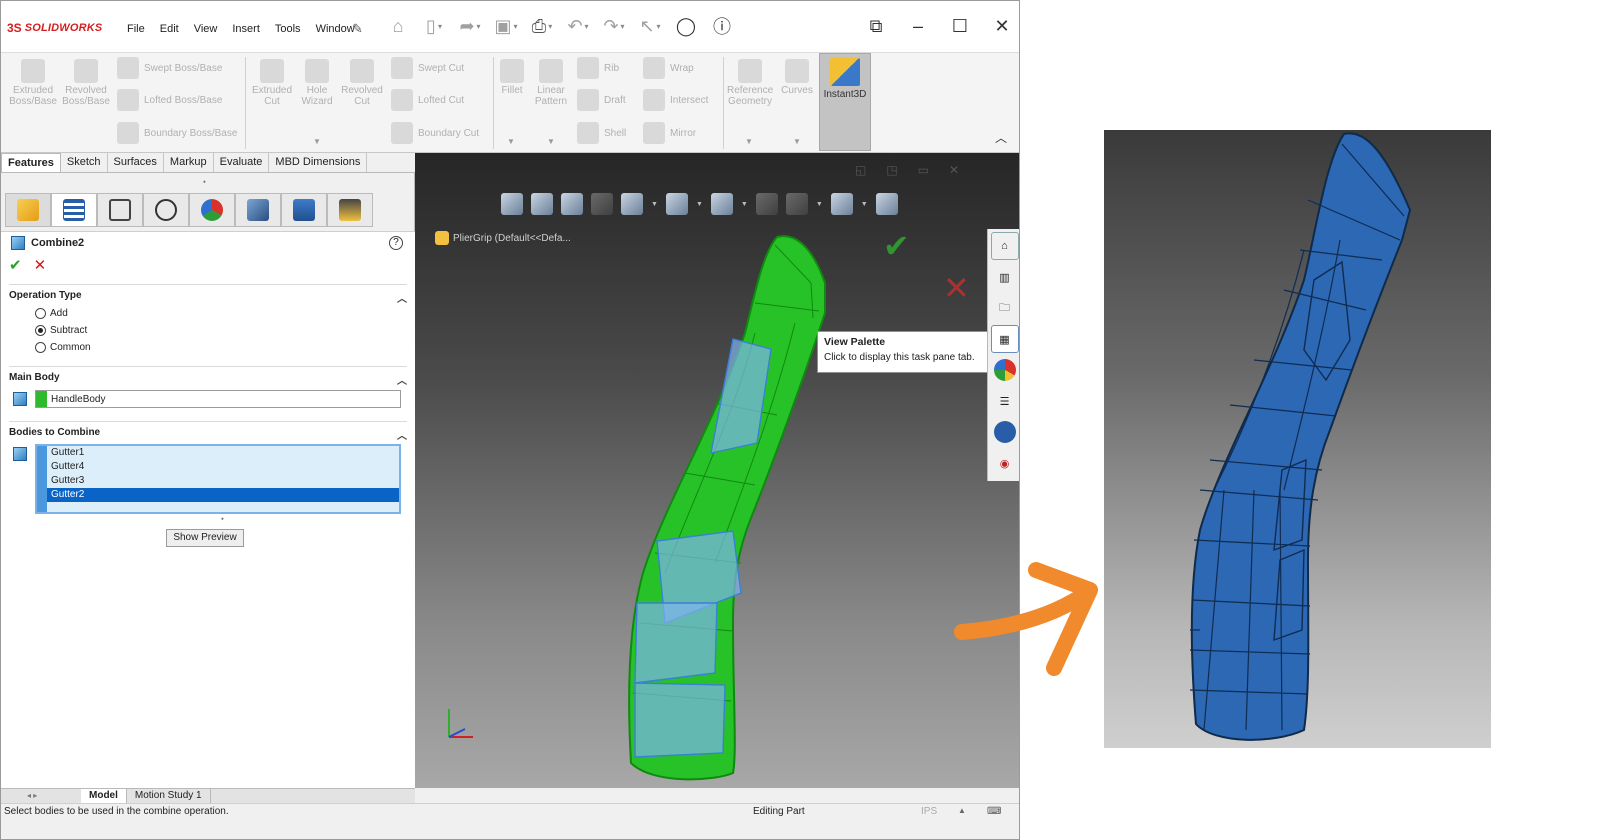 The image size is (1609, 840). I want to click on boundary-cut-button: Boundary Cut, so click(435, 133).